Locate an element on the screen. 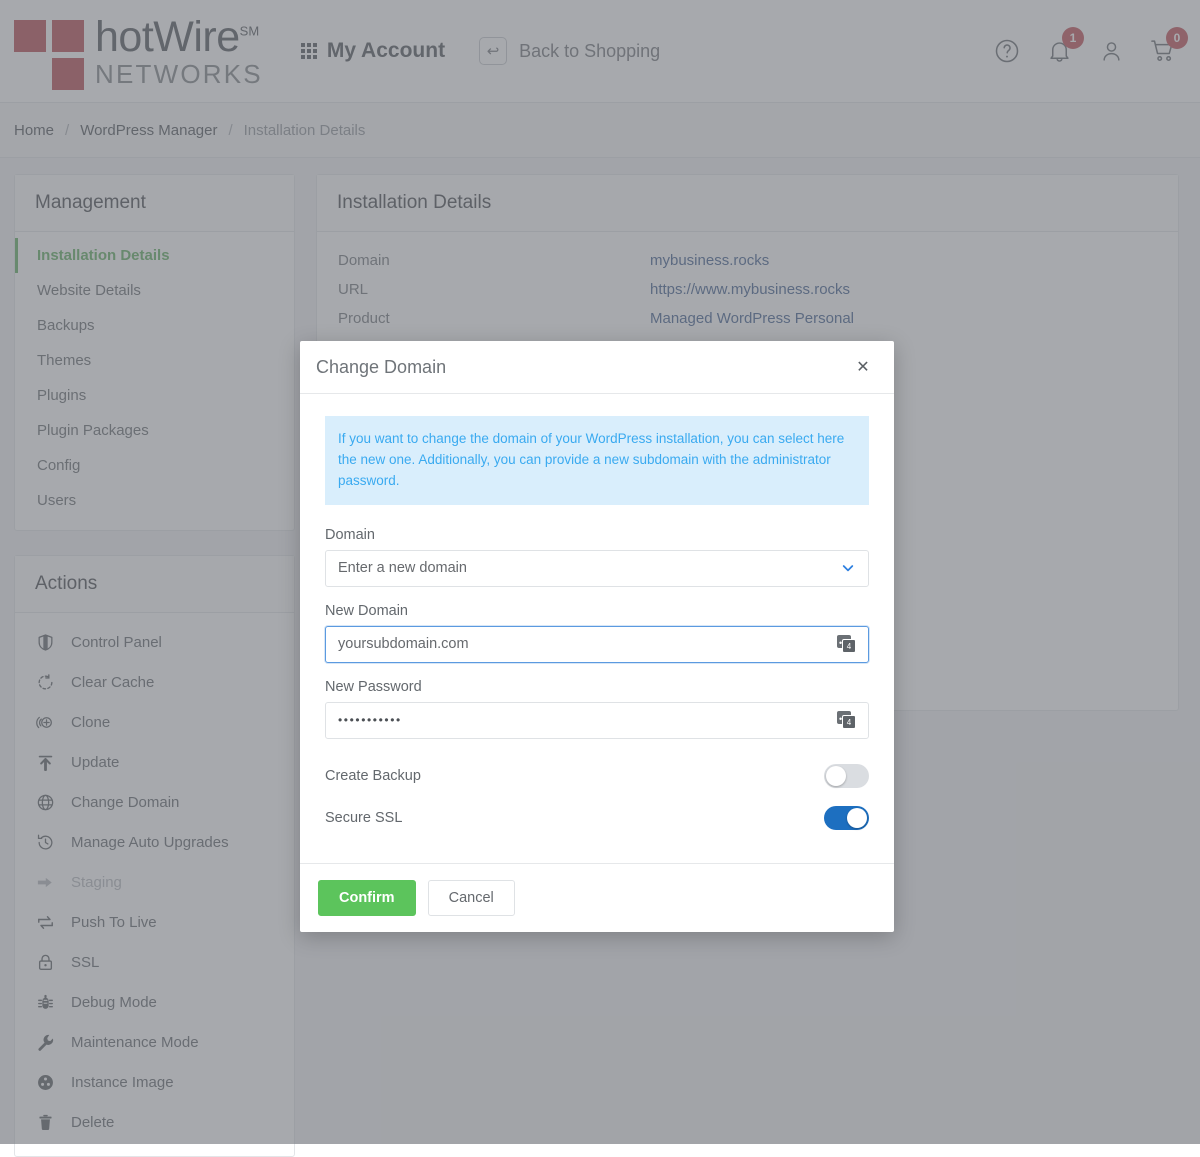 The height and width of the screenshot is (1157, 1200). domain-select: Enter a new domain is located at coordinates (597, 568).